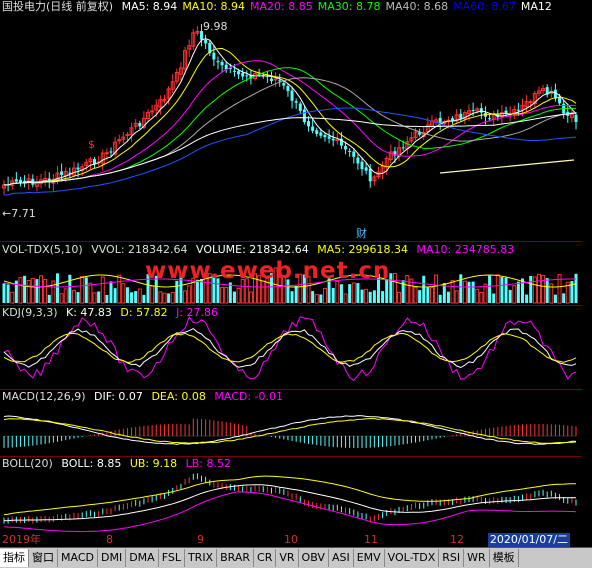 The width and height of the screenshot is (592, 568). What do you see at coordinates (172, 558) in the screenshot?
I see `tab-5: FSL` at bounding box center [172, 558].